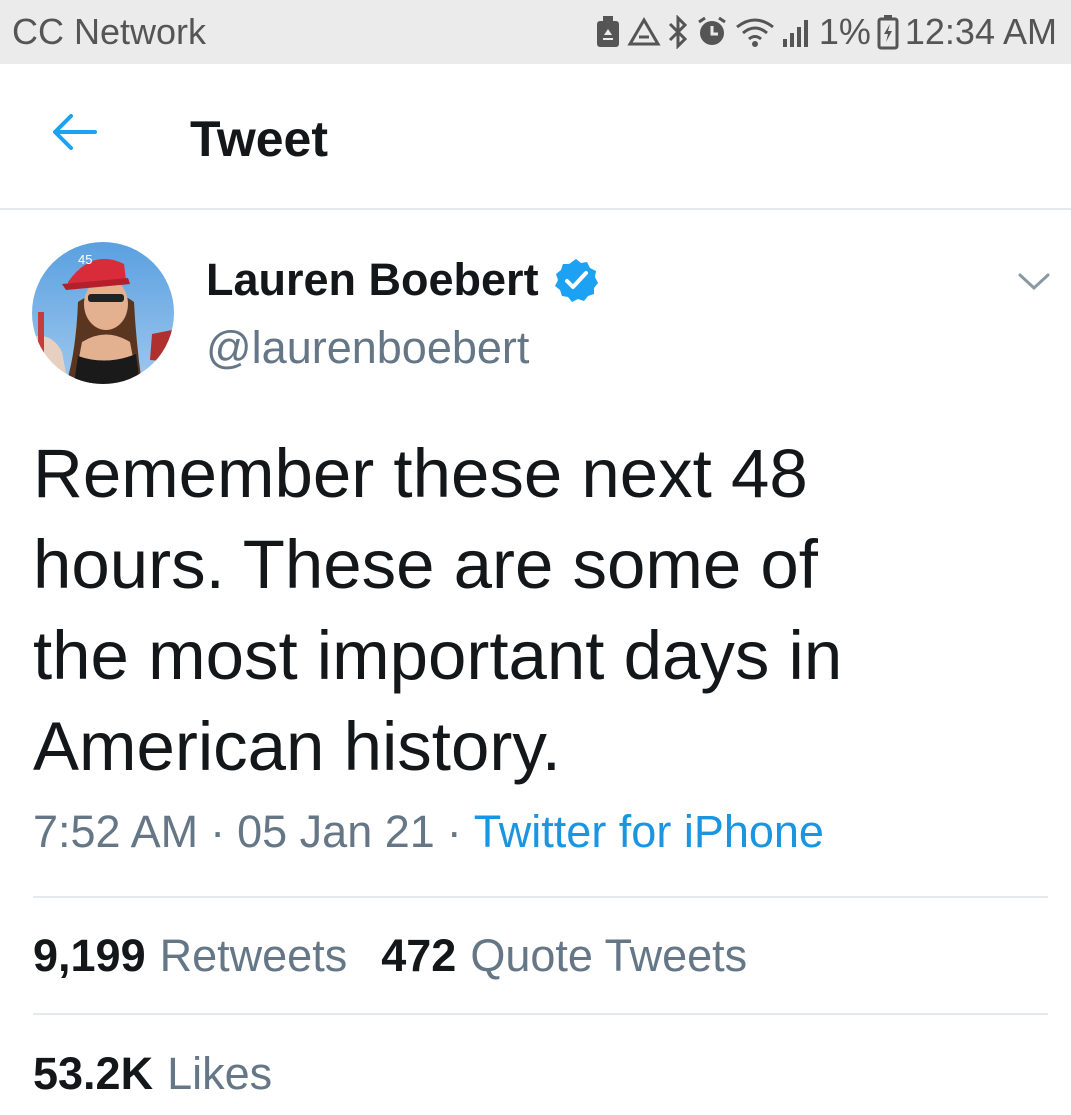 The width and height of the screenshot is (1071, 1115). Describe the element at coordinates (103, 313) in the screenshot. I see `avatar: 45` at that location.